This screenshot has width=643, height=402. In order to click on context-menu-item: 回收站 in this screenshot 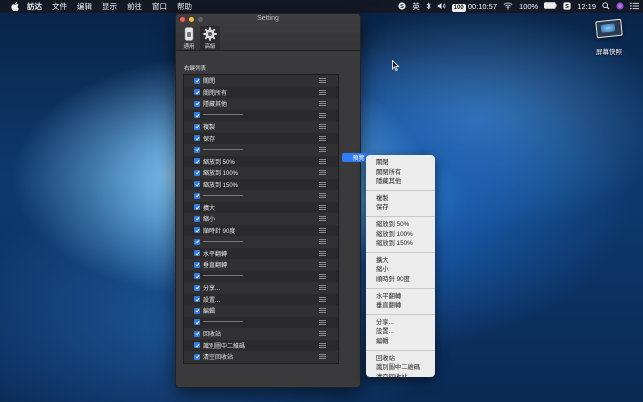, I will do `click(400, 359)`.